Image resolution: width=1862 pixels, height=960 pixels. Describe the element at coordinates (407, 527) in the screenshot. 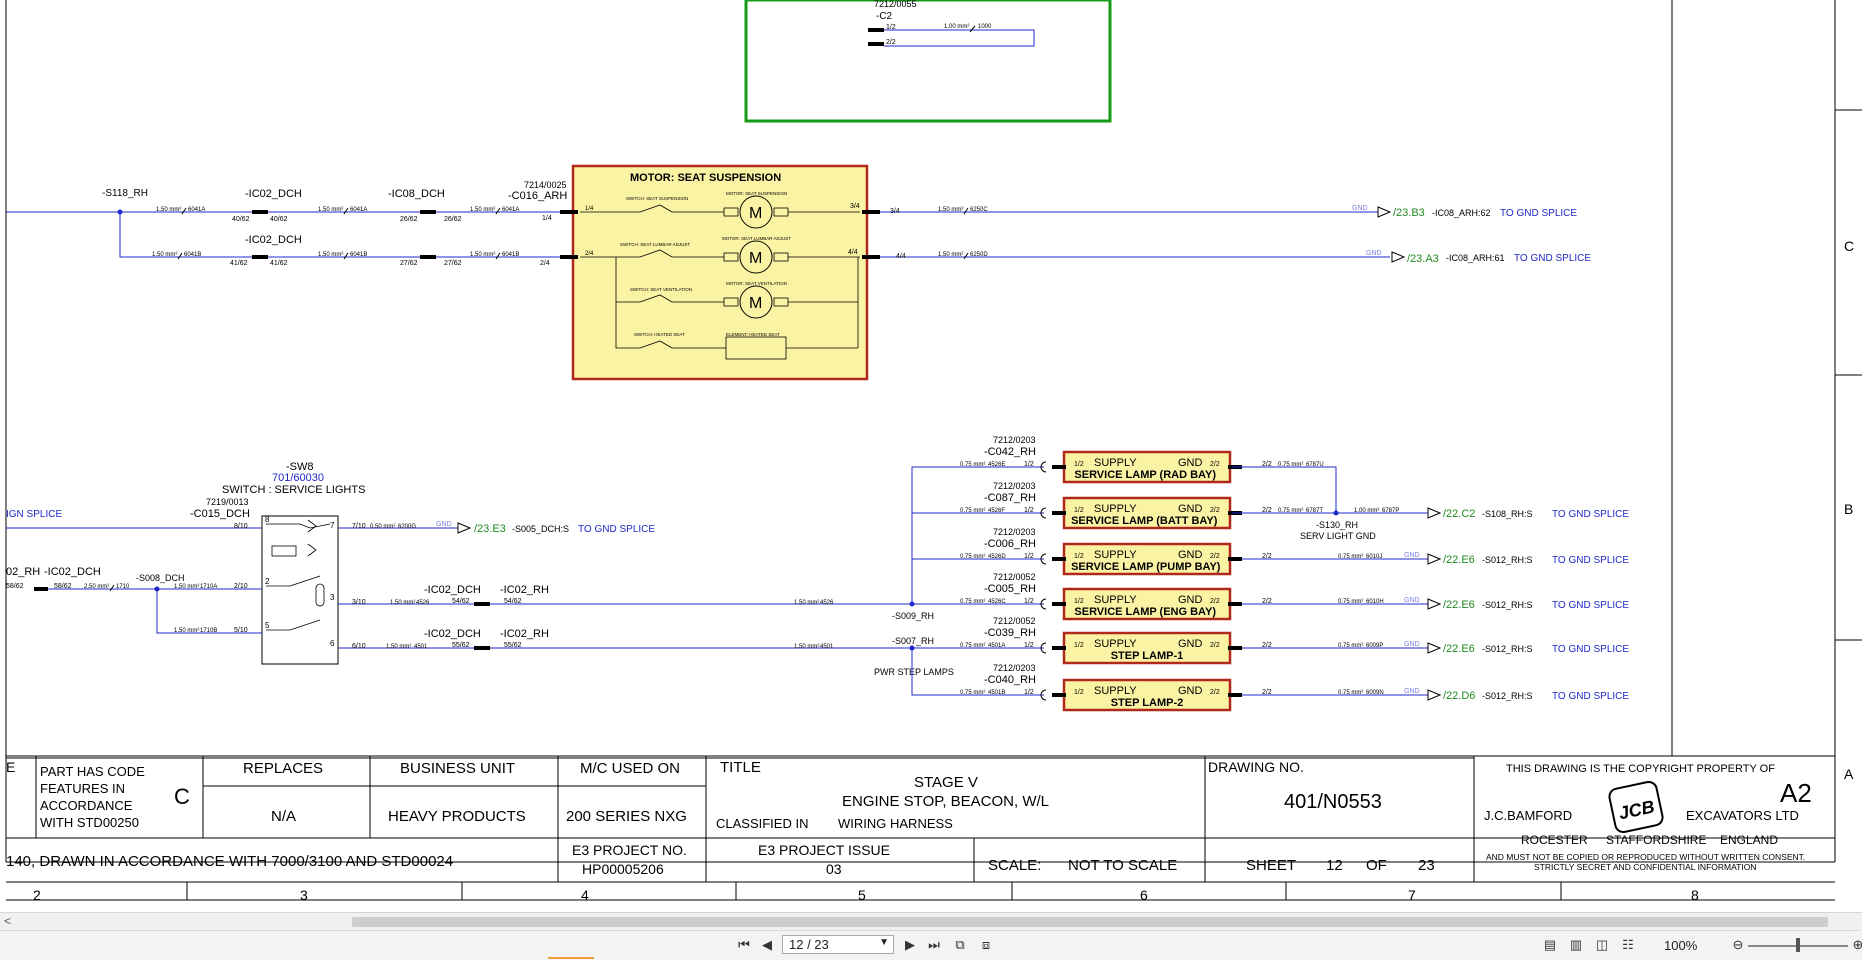

I see `left-out-wid: 6200G` at that location.